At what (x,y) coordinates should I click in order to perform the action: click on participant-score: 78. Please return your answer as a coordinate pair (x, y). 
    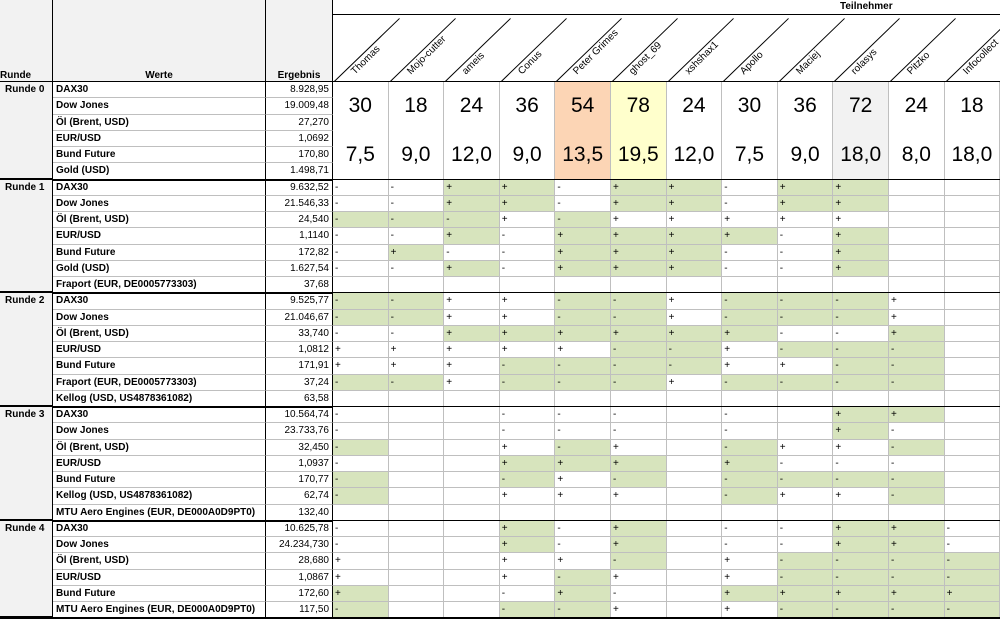
    Looking at the image, I should click on (639, 106).